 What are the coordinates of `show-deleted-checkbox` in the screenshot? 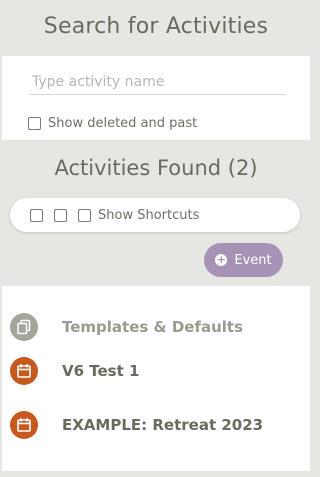 It's located at (34, 123).